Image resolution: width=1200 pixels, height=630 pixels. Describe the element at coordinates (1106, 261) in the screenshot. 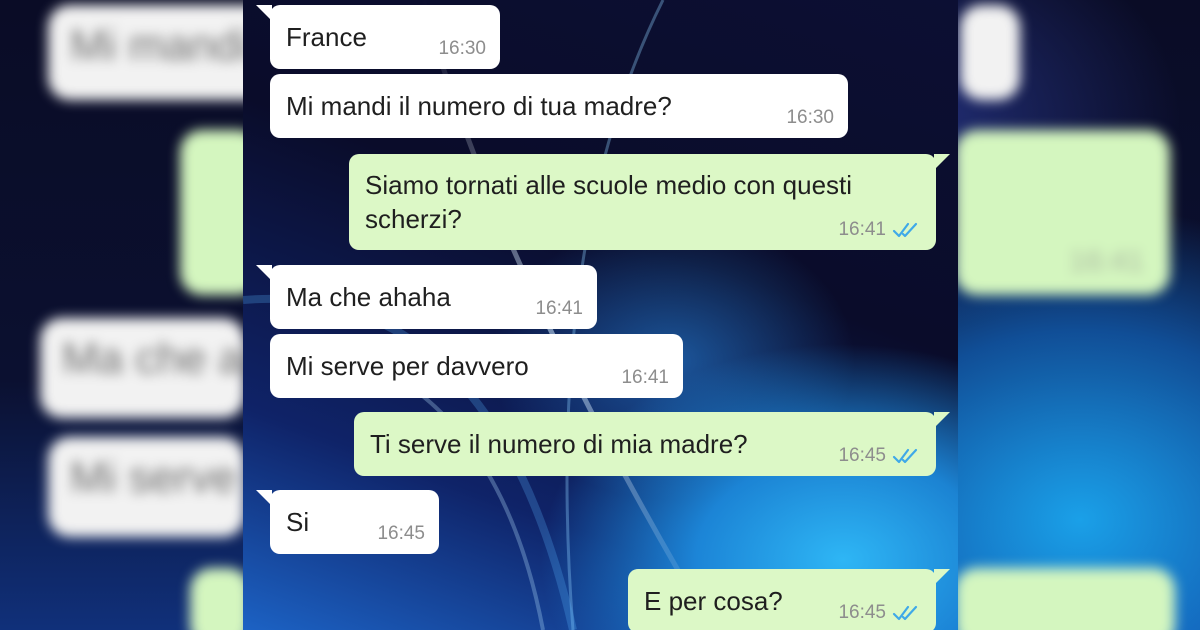

I see `blurred-bubble-time: 16:41` at that location.